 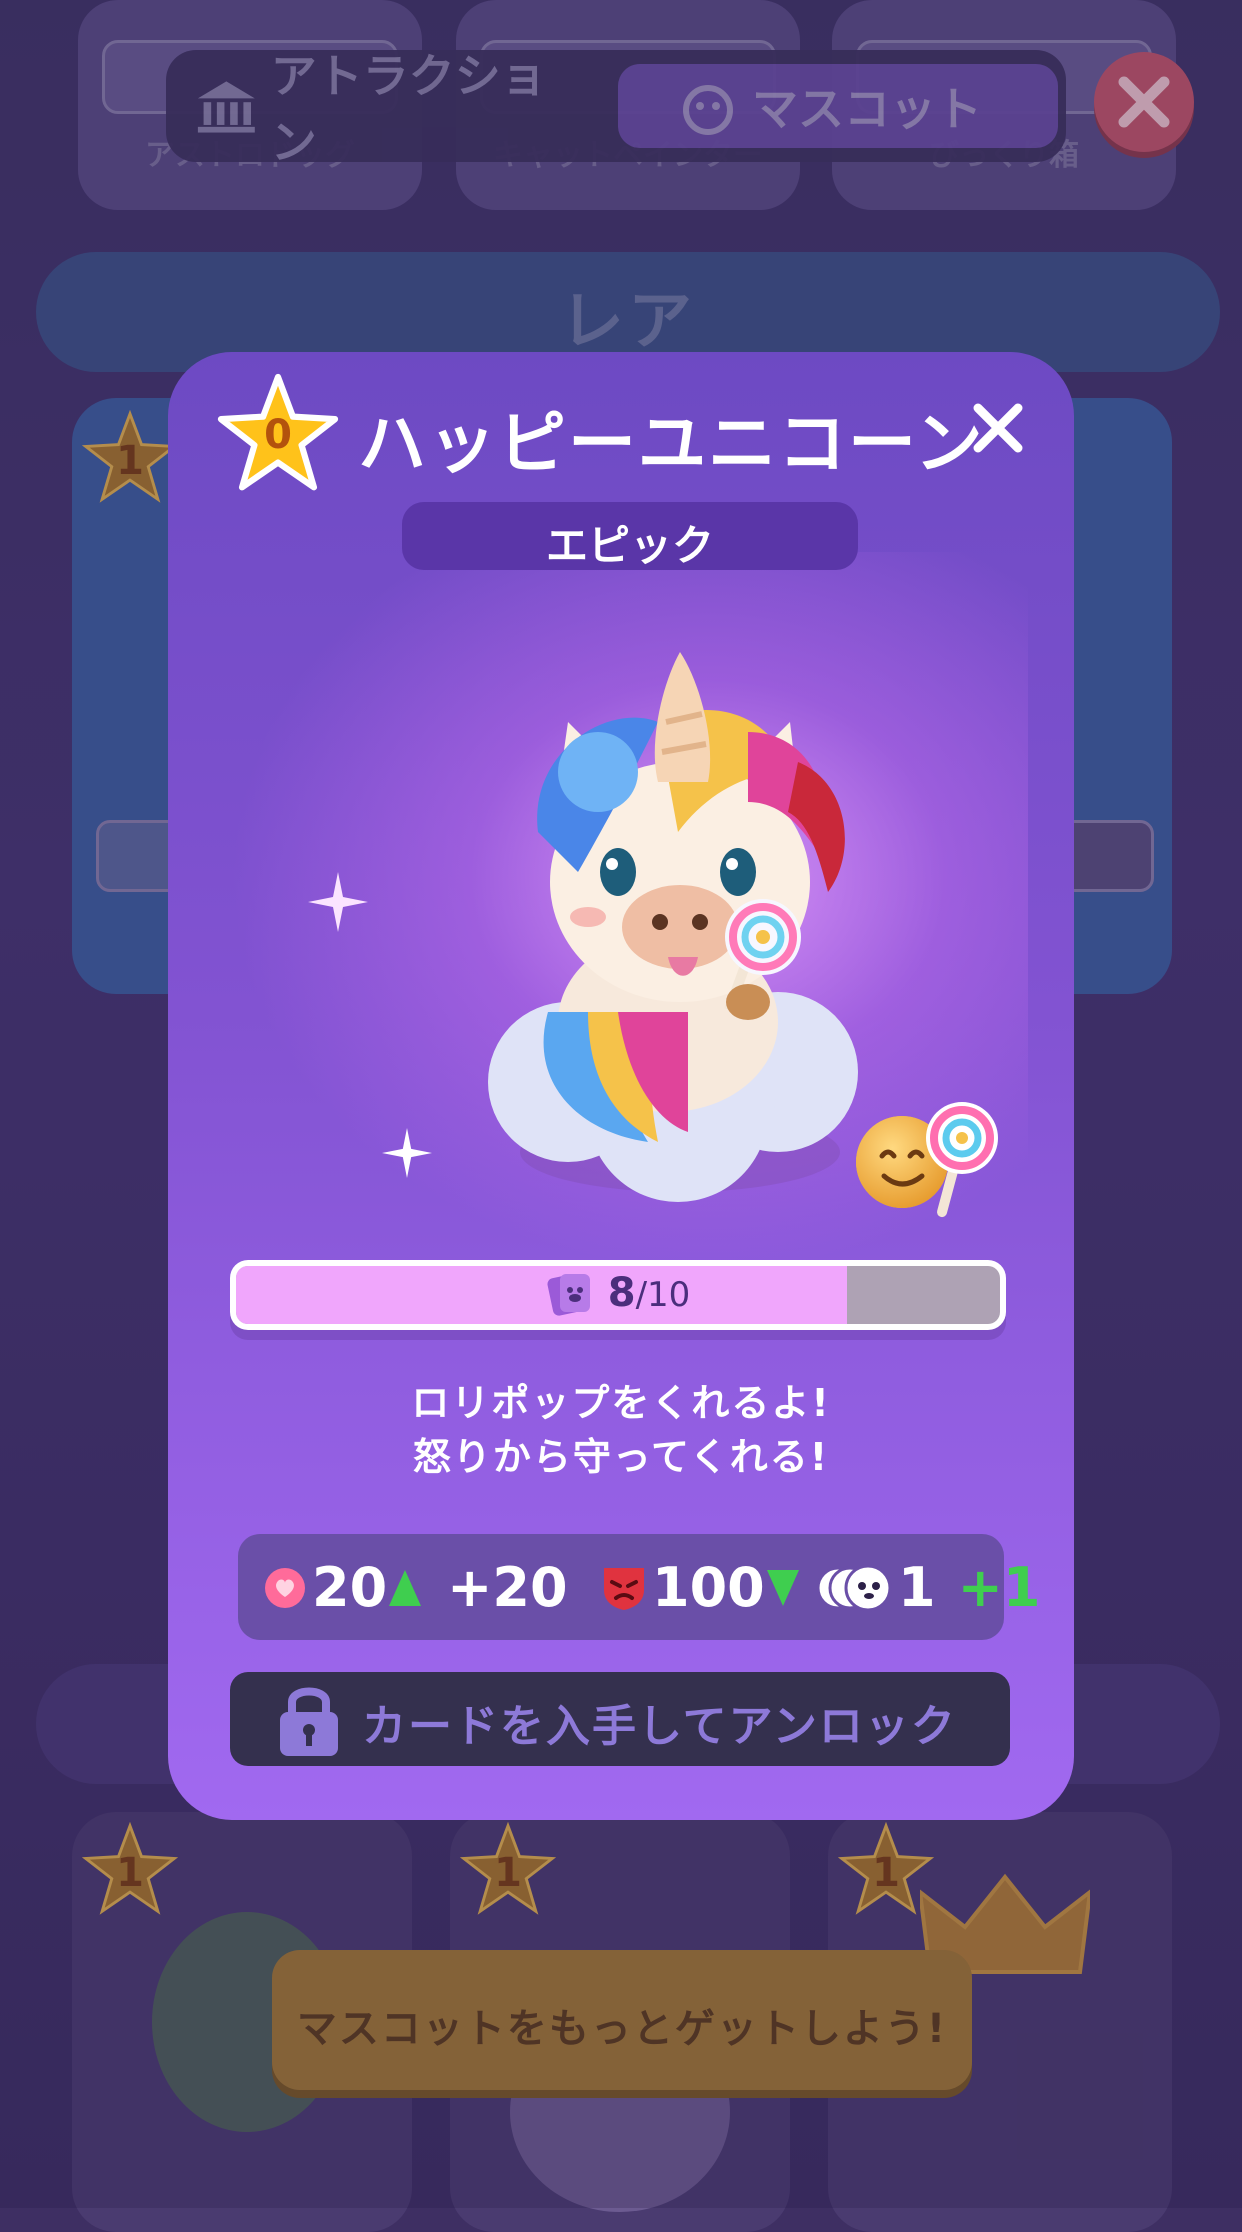 What do you see at coordinates (621, 1403) in the screenshot?
I see `description-line: ロリポップをくれるよ!` at bounding box center [621, 1403].